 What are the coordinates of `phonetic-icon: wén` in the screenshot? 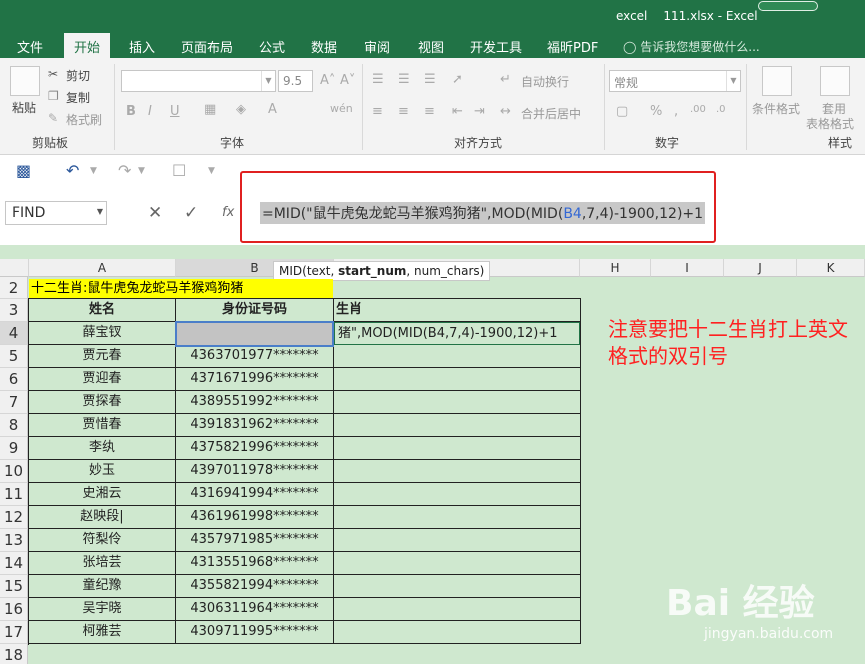 It's located at (341, 108).